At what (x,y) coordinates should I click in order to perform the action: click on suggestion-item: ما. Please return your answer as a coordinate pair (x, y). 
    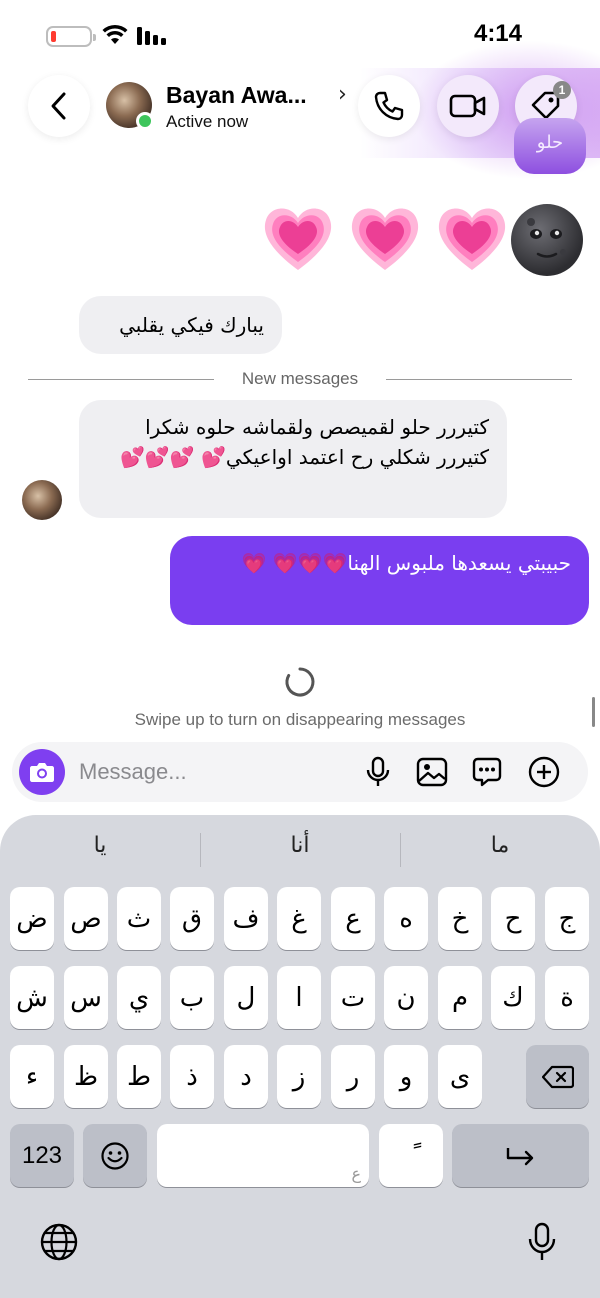
    Looking at the image, I should click on (500, 845).